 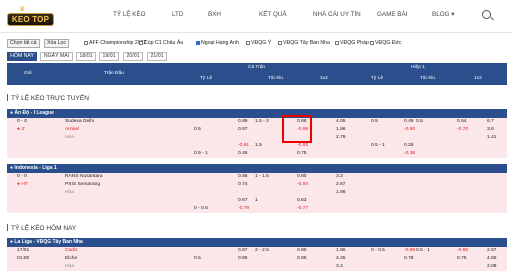 I want to click on day-tab: 21/01, so click(x=157, y=56).